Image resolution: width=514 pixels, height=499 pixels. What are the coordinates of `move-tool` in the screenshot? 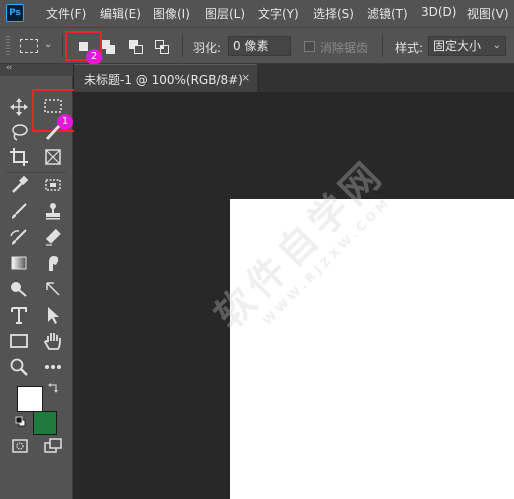 It's located at (19, 107).